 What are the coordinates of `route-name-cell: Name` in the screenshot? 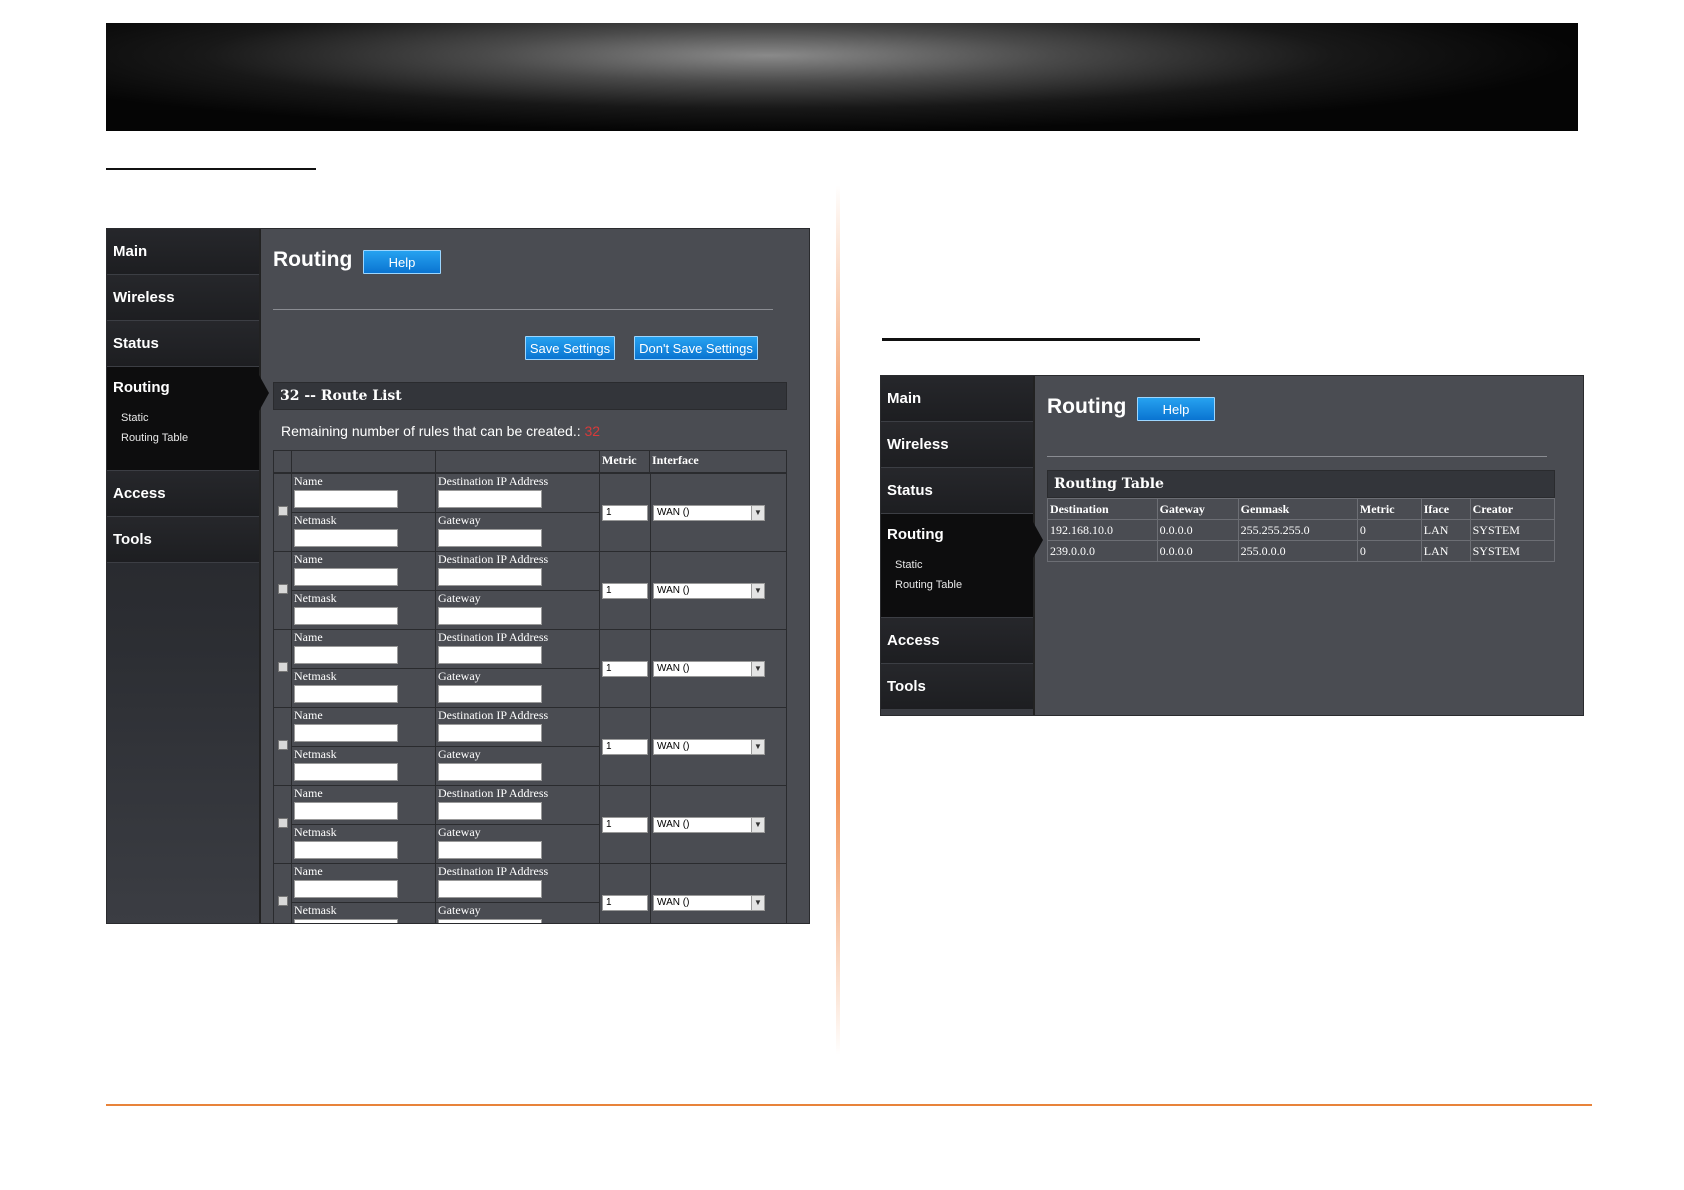 It's located at (363, 649).